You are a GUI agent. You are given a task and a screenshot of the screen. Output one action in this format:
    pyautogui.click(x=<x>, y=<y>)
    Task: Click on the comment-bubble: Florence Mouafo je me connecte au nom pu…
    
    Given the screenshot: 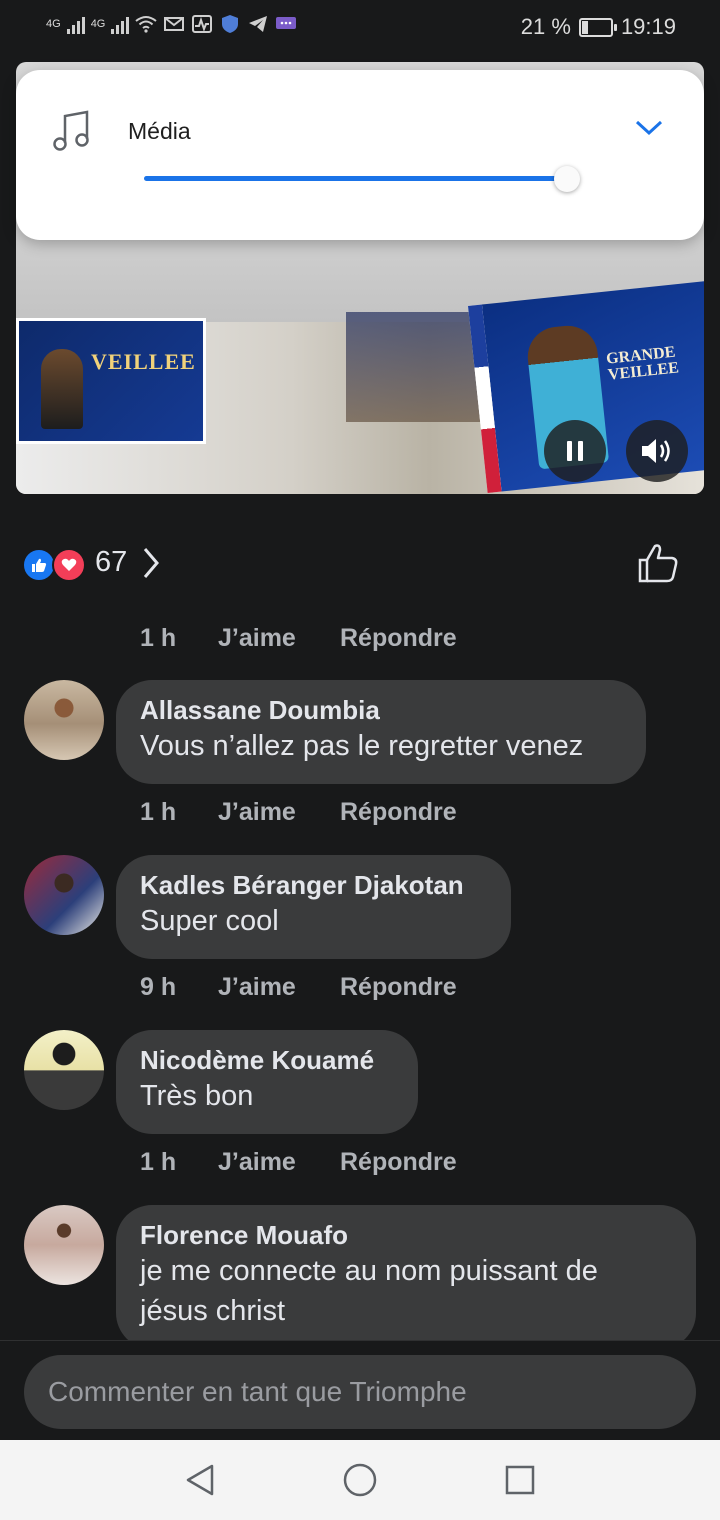 What is the action you would take?
    pyautogui.click(x=406, y=1272)
    